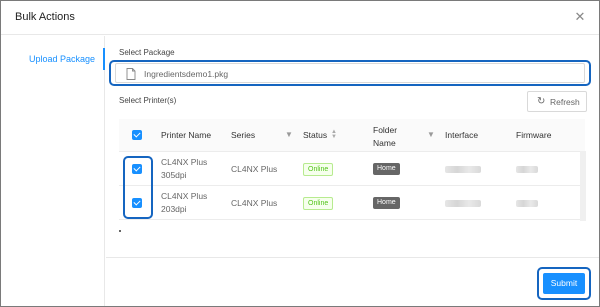  I want to click on package-value: Ingredientsdemo1.pkg, so click(186, 74).